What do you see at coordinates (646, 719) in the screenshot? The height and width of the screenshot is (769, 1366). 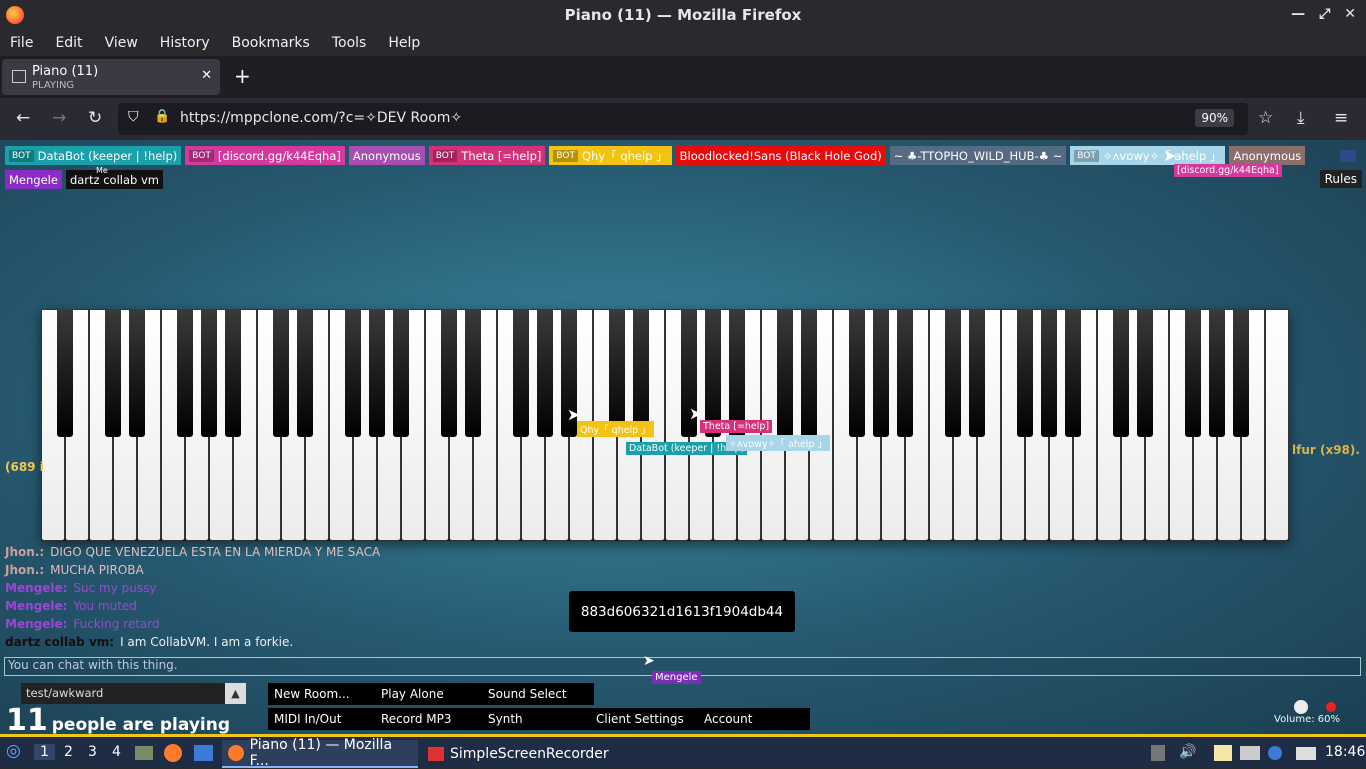 I see `client-settings-button: Client Settings` at bounding box center [646, 719].